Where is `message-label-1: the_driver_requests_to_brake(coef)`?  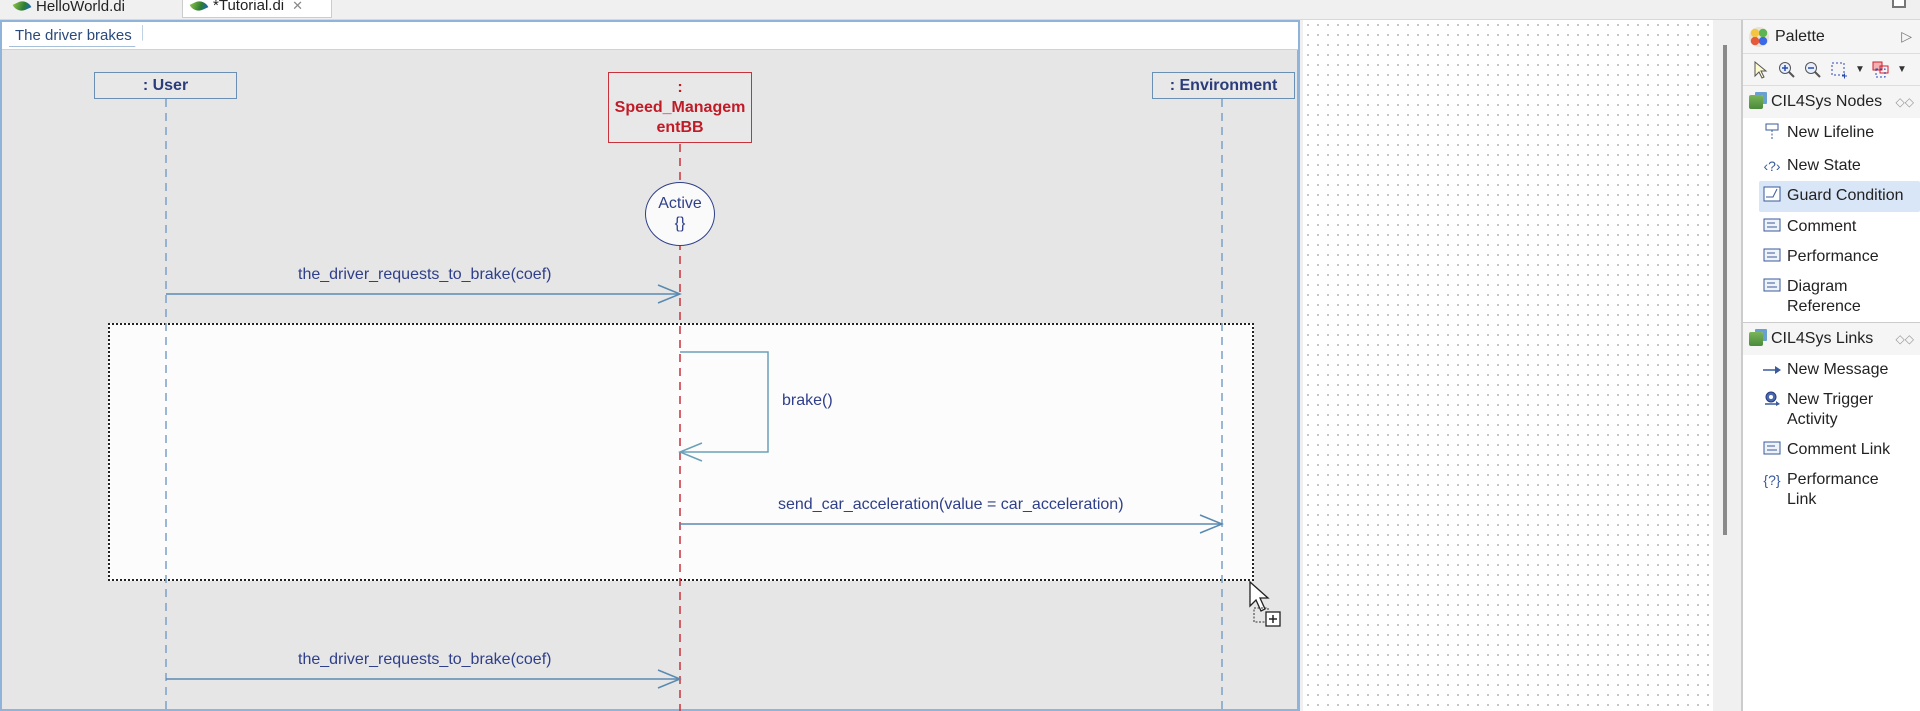 message-label-1: the_driver_requests_to_brake(coef) is located at coordinates (424, 275).